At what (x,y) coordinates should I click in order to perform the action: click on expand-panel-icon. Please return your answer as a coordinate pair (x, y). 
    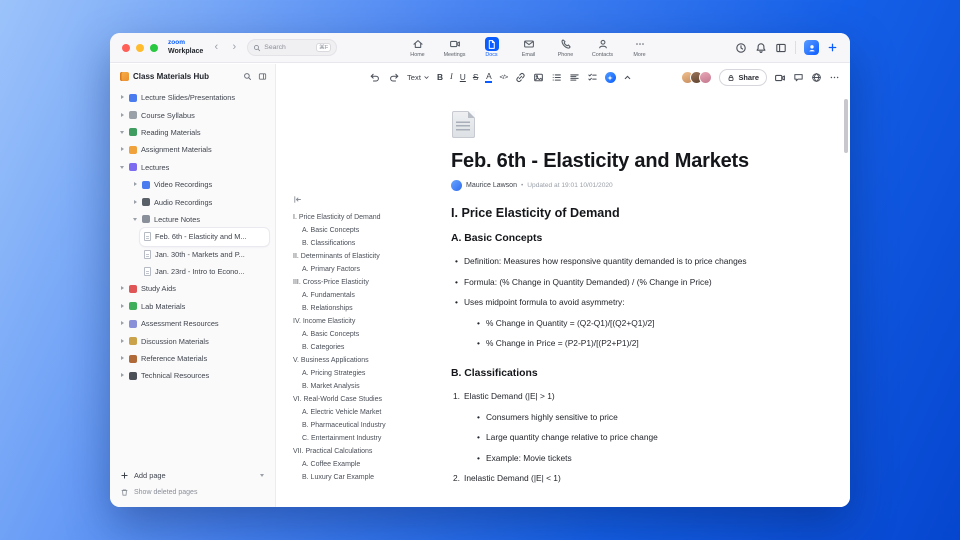
    Looking at the image, I should click on (262, 76).